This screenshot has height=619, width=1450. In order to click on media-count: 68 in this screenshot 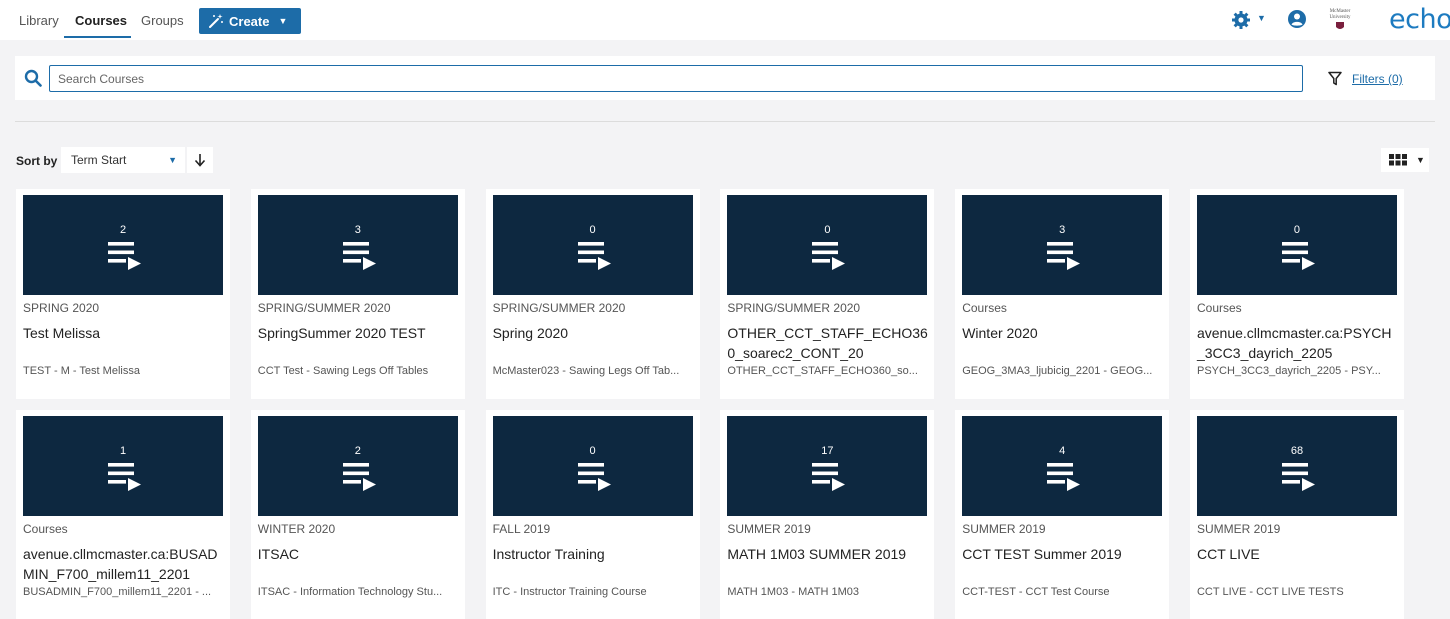, I will do `click(1297, 451)`.